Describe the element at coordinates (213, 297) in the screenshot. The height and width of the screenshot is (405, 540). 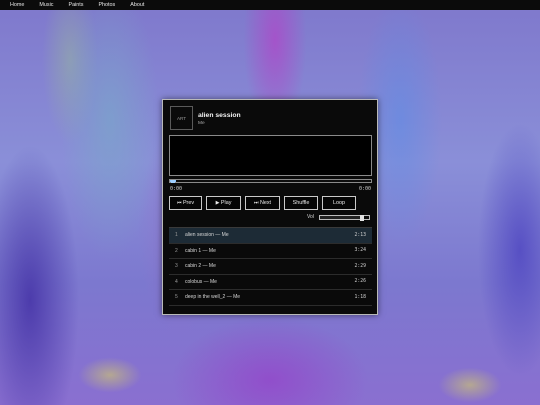
I see `playlist-track-name: deep in the well_2 — Me` at that location.